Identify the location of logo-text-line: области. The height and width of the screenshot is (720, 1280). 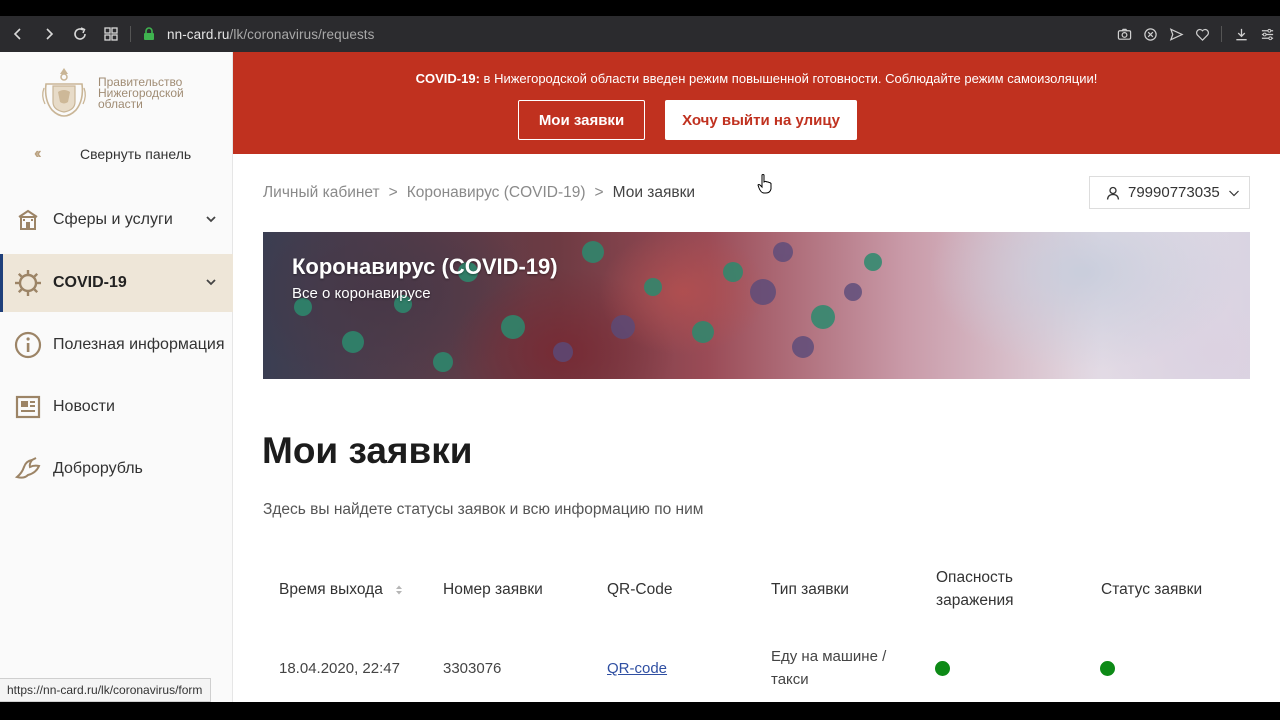
(120, 104).